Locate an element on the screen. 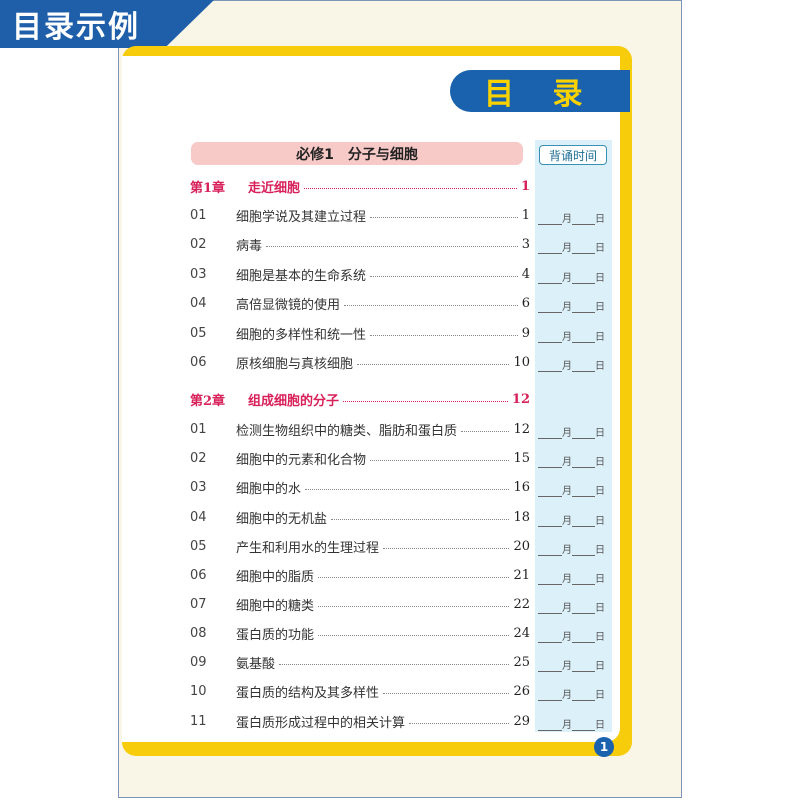 This screenshot has height=800, width=800. toc-item-row: 03 细胞中的水 16 is located at coordinates (360, 487).